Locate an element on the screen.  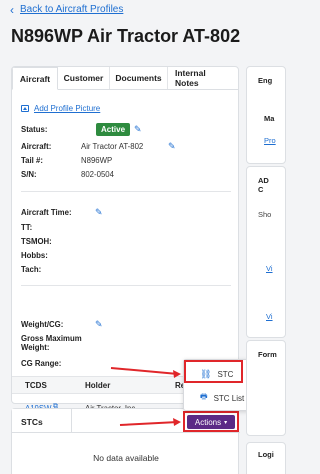
tab-customer: Customer is located at coordinates (84, 78).